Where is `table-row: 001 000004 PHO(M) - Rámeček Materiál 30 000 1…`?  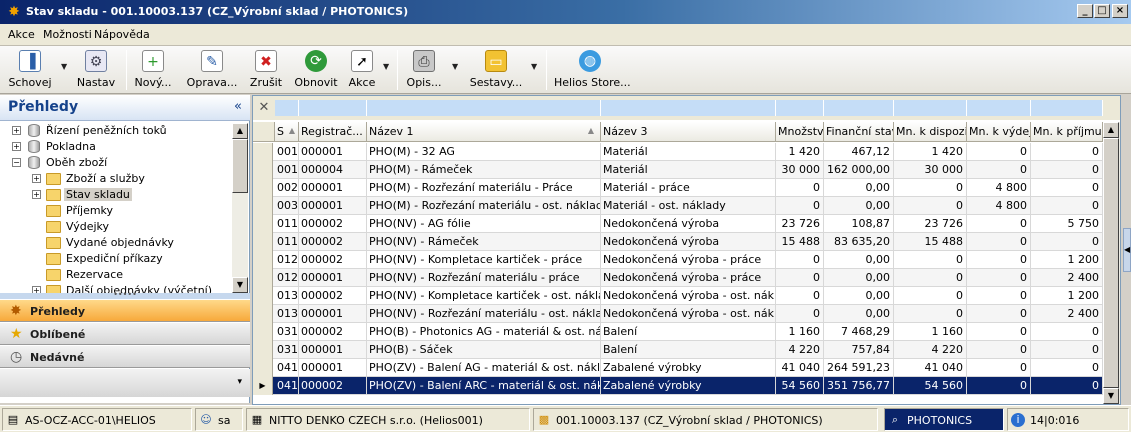 table-row: 001 000004 PHO(M) - Rámeček Materiál 30 000 1… is located at coordinates (678, 170).